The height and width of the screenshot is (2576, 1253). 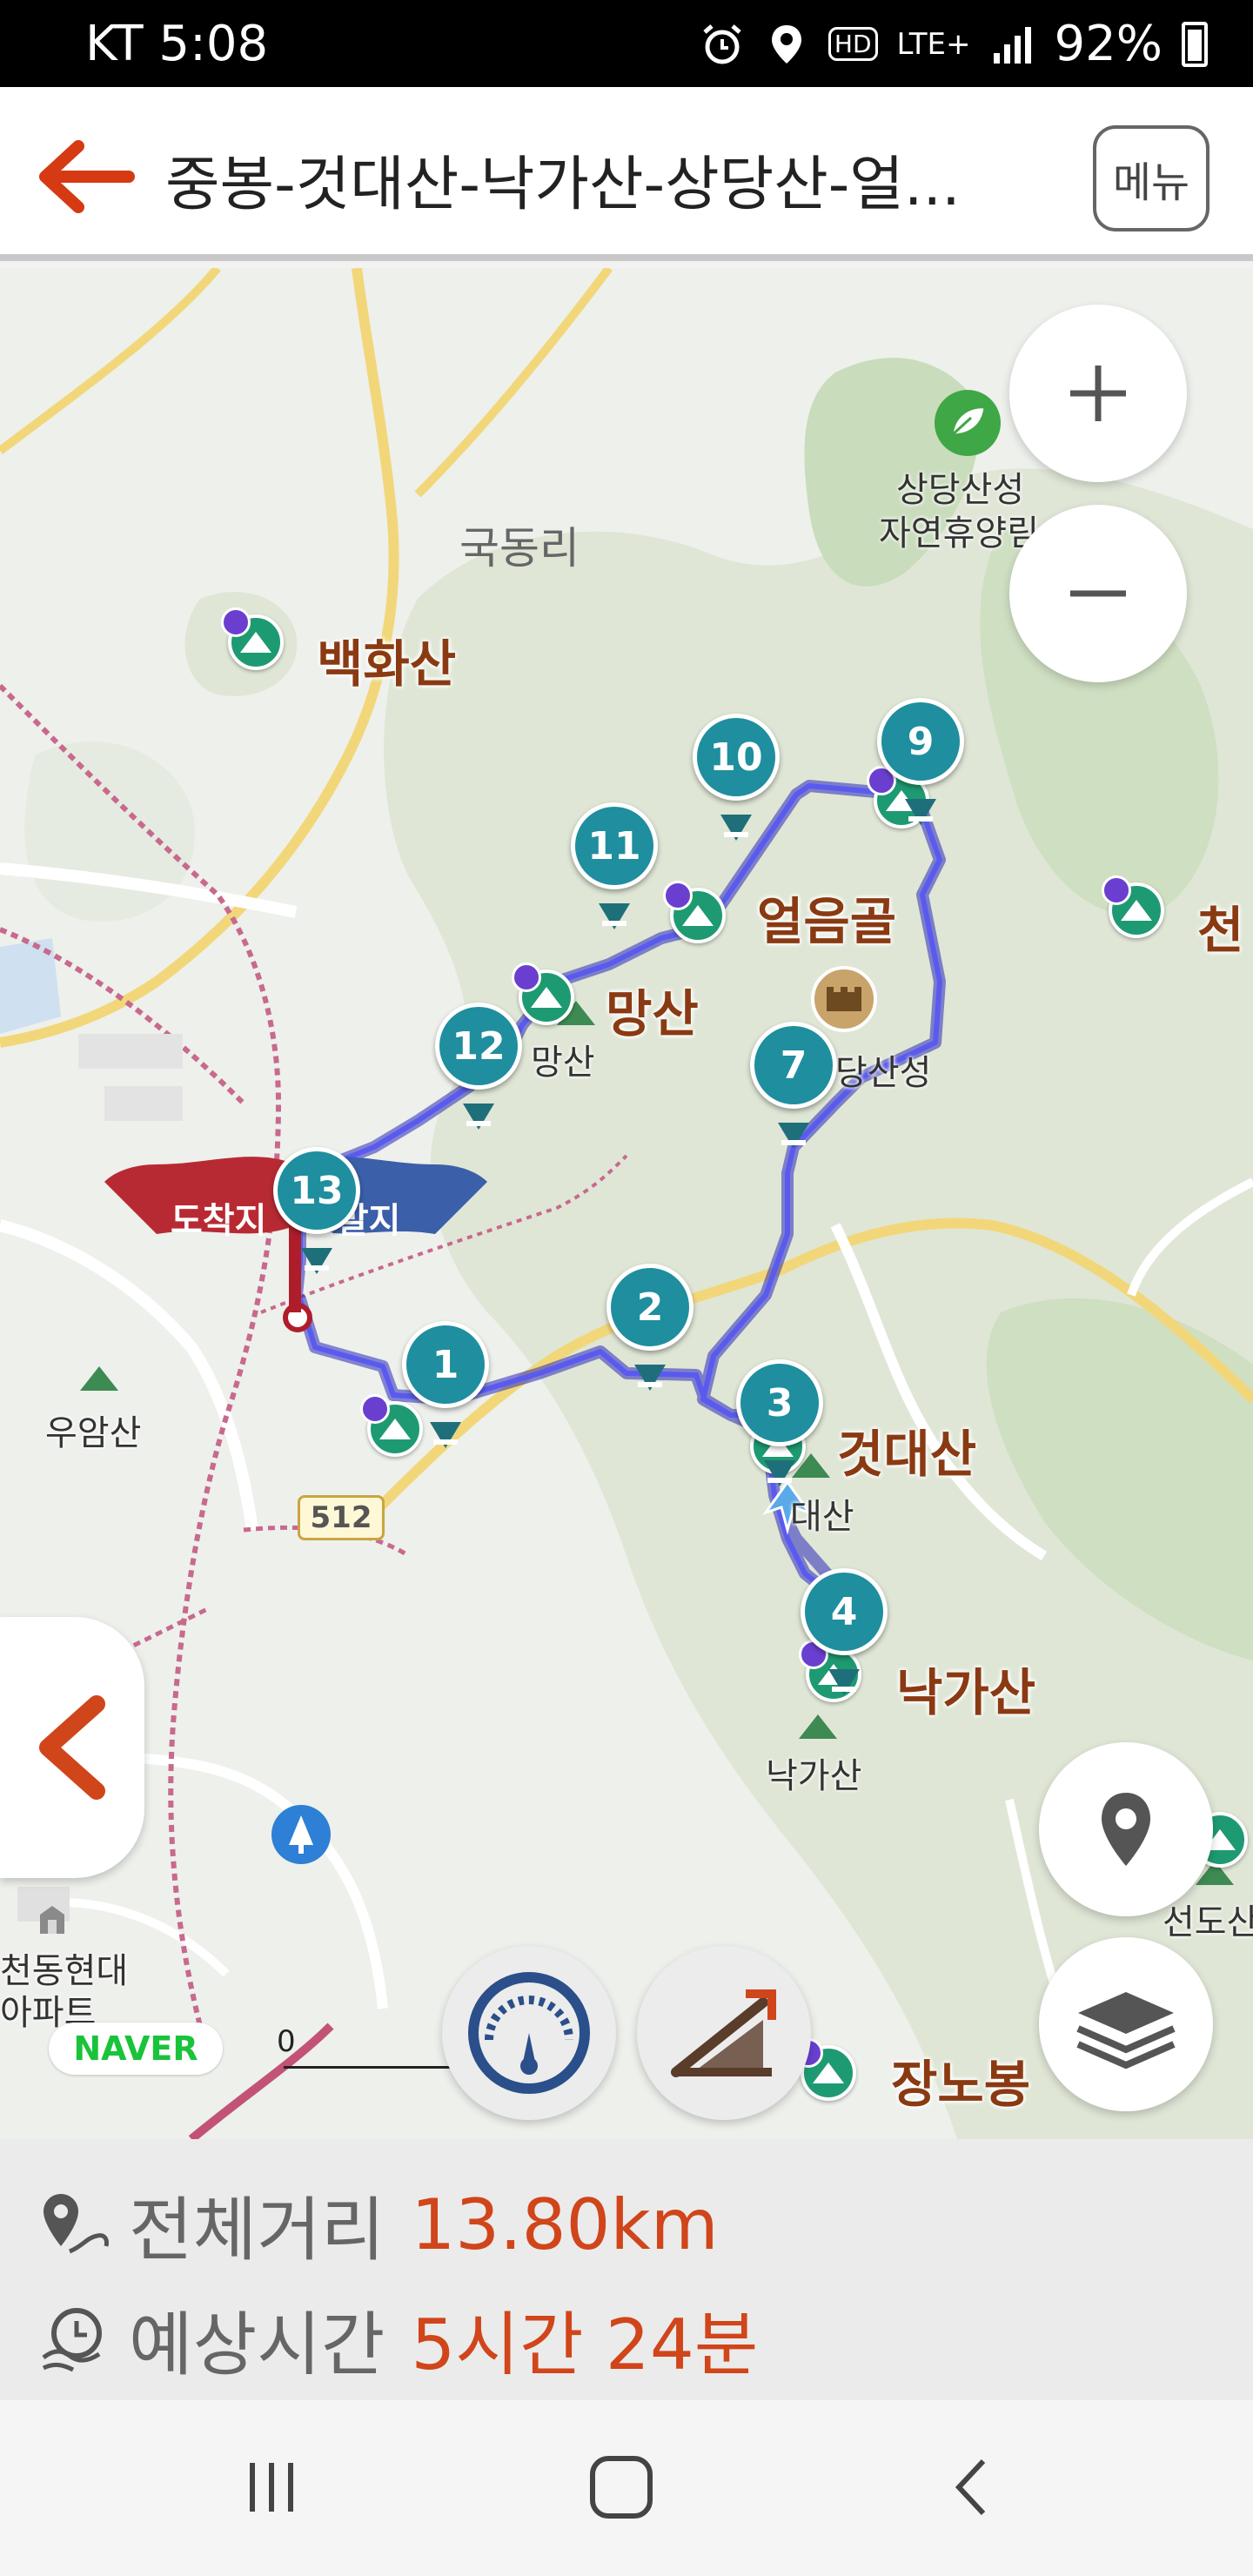 I want to click on elevation-graph-icon, so click(x=723, y=2033).